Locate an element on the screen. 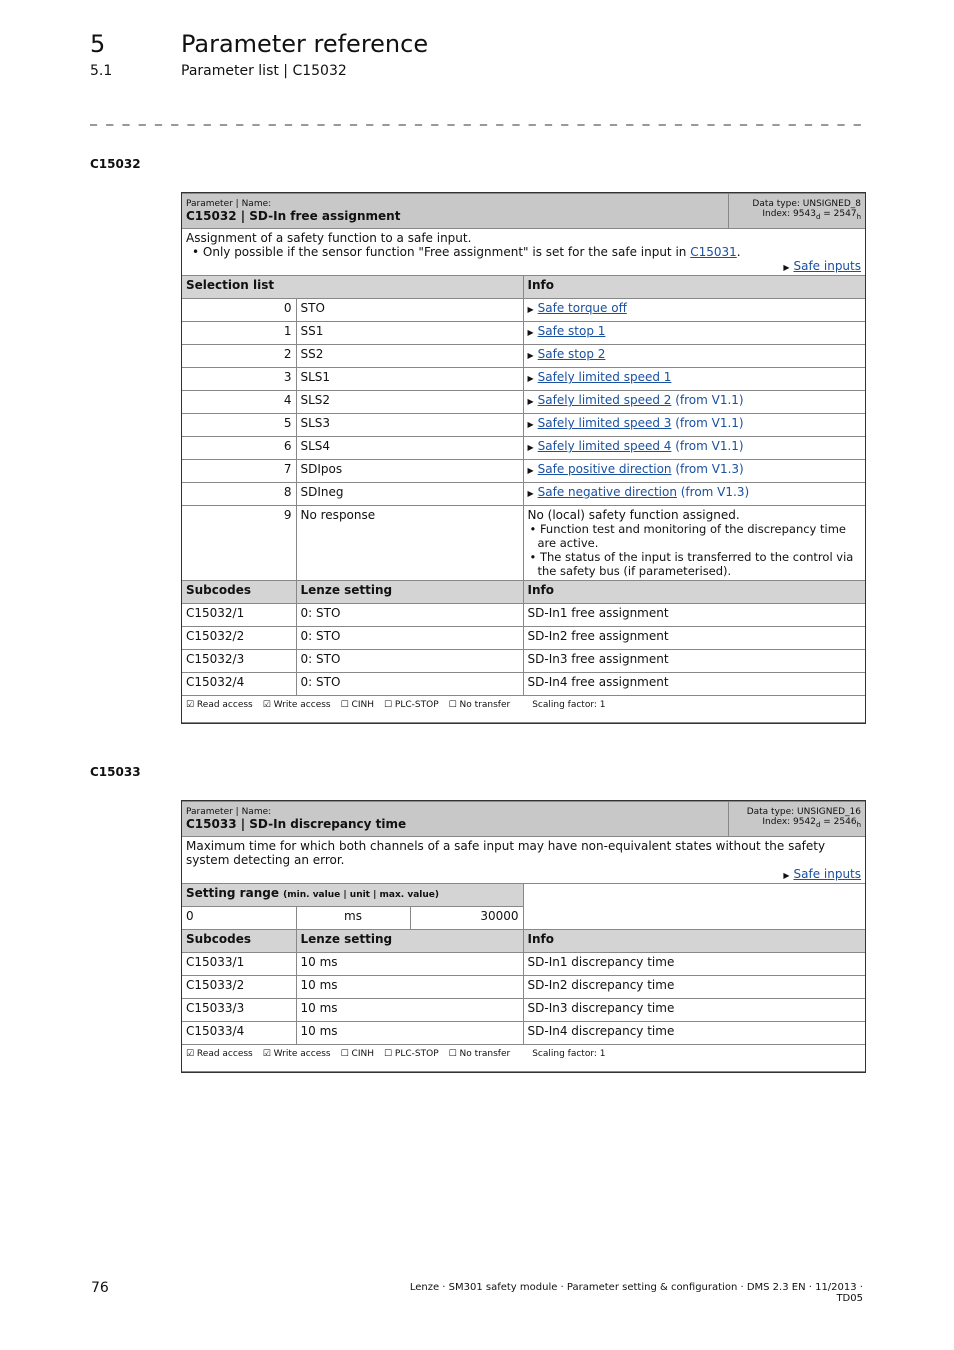 This screenshot has height=1350, width=954. sel-value: No response is located at coordinates (409, 543).